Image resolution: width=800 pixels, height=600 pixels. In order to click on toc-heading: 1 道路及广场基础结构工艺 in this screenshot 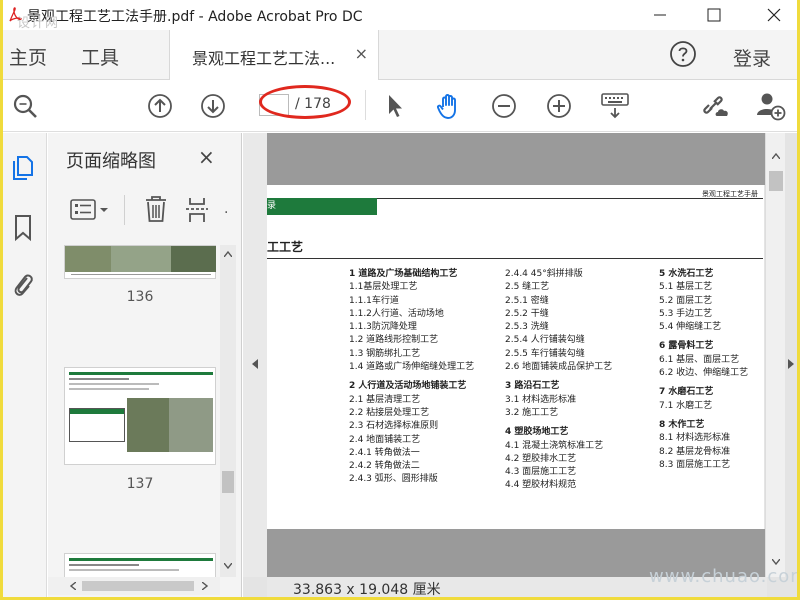, I will do `click(403, 274)`.